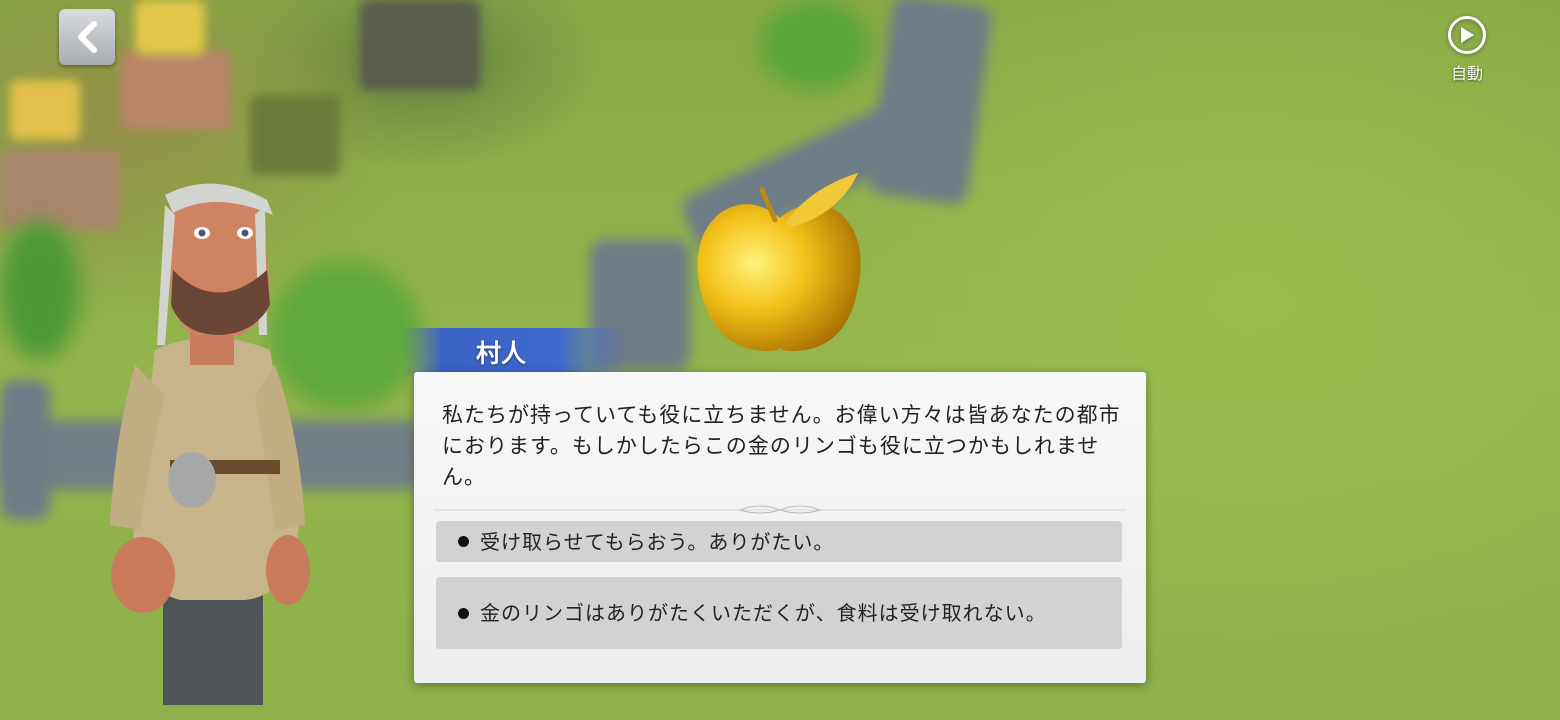 The width and height of the screenshot is (1560, 720). I want to click on auto-play-button: 自動, so click(1467, 50).